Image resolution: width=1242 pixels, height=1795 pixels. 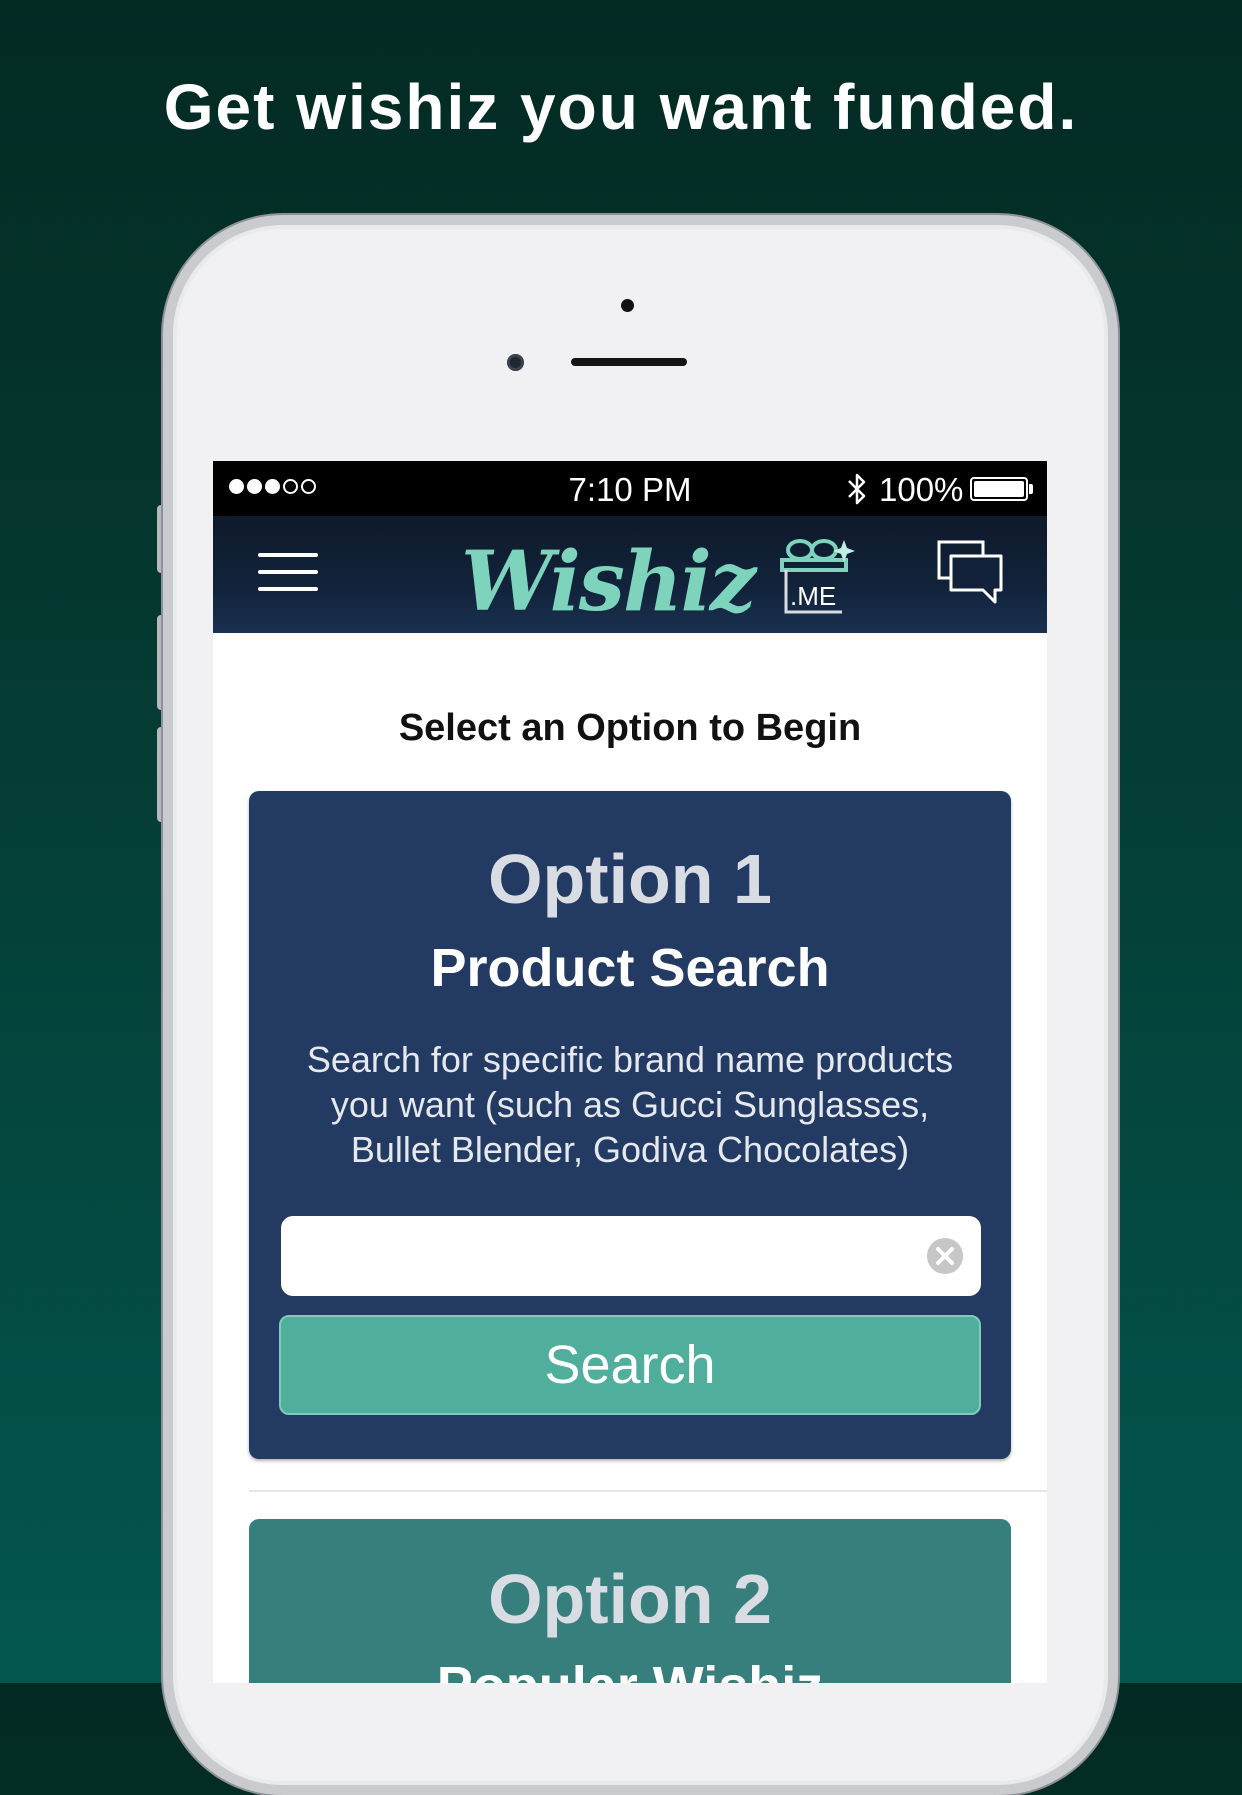 I want to click on logo-text: Wishiz, so click(x=608, y=582).